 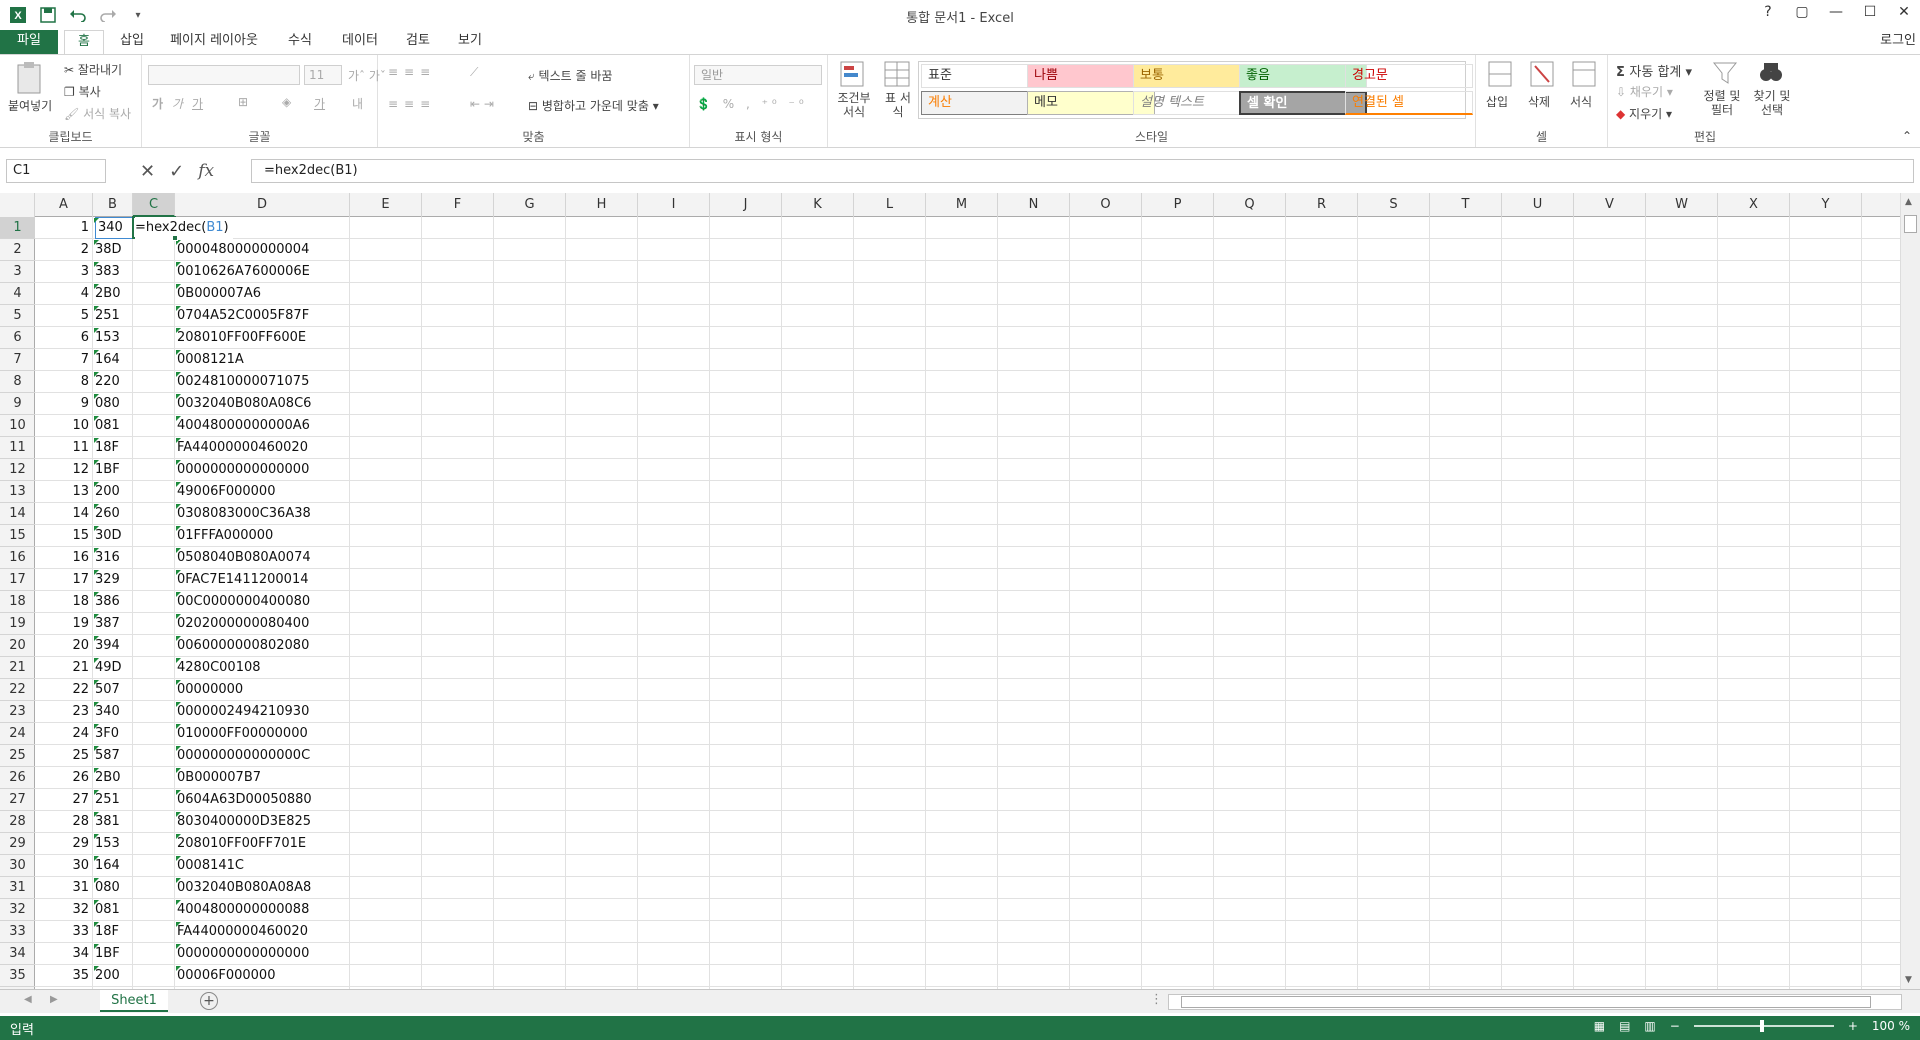 I want to click on scroll-down-icon: ▼, so click(x=1908, y=980).